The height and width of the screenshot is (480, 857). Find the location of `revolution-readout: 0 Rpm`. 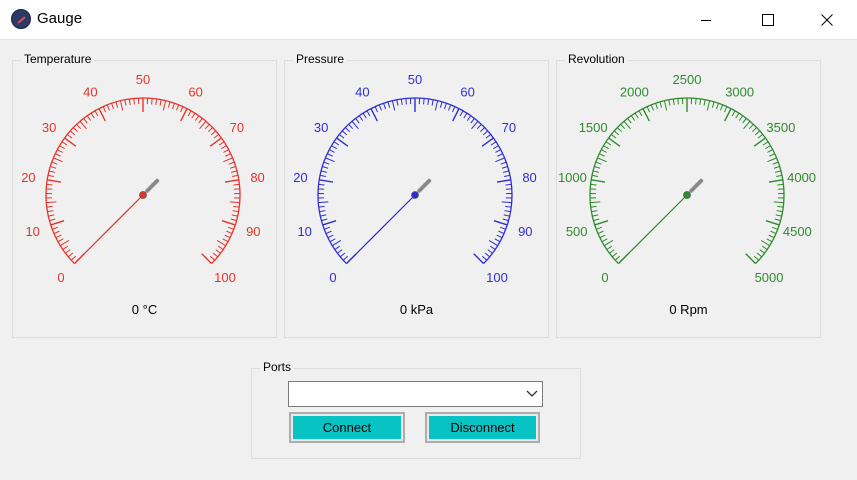

revolution-readout: 0 Rpm is located at coordinates (688, 309).